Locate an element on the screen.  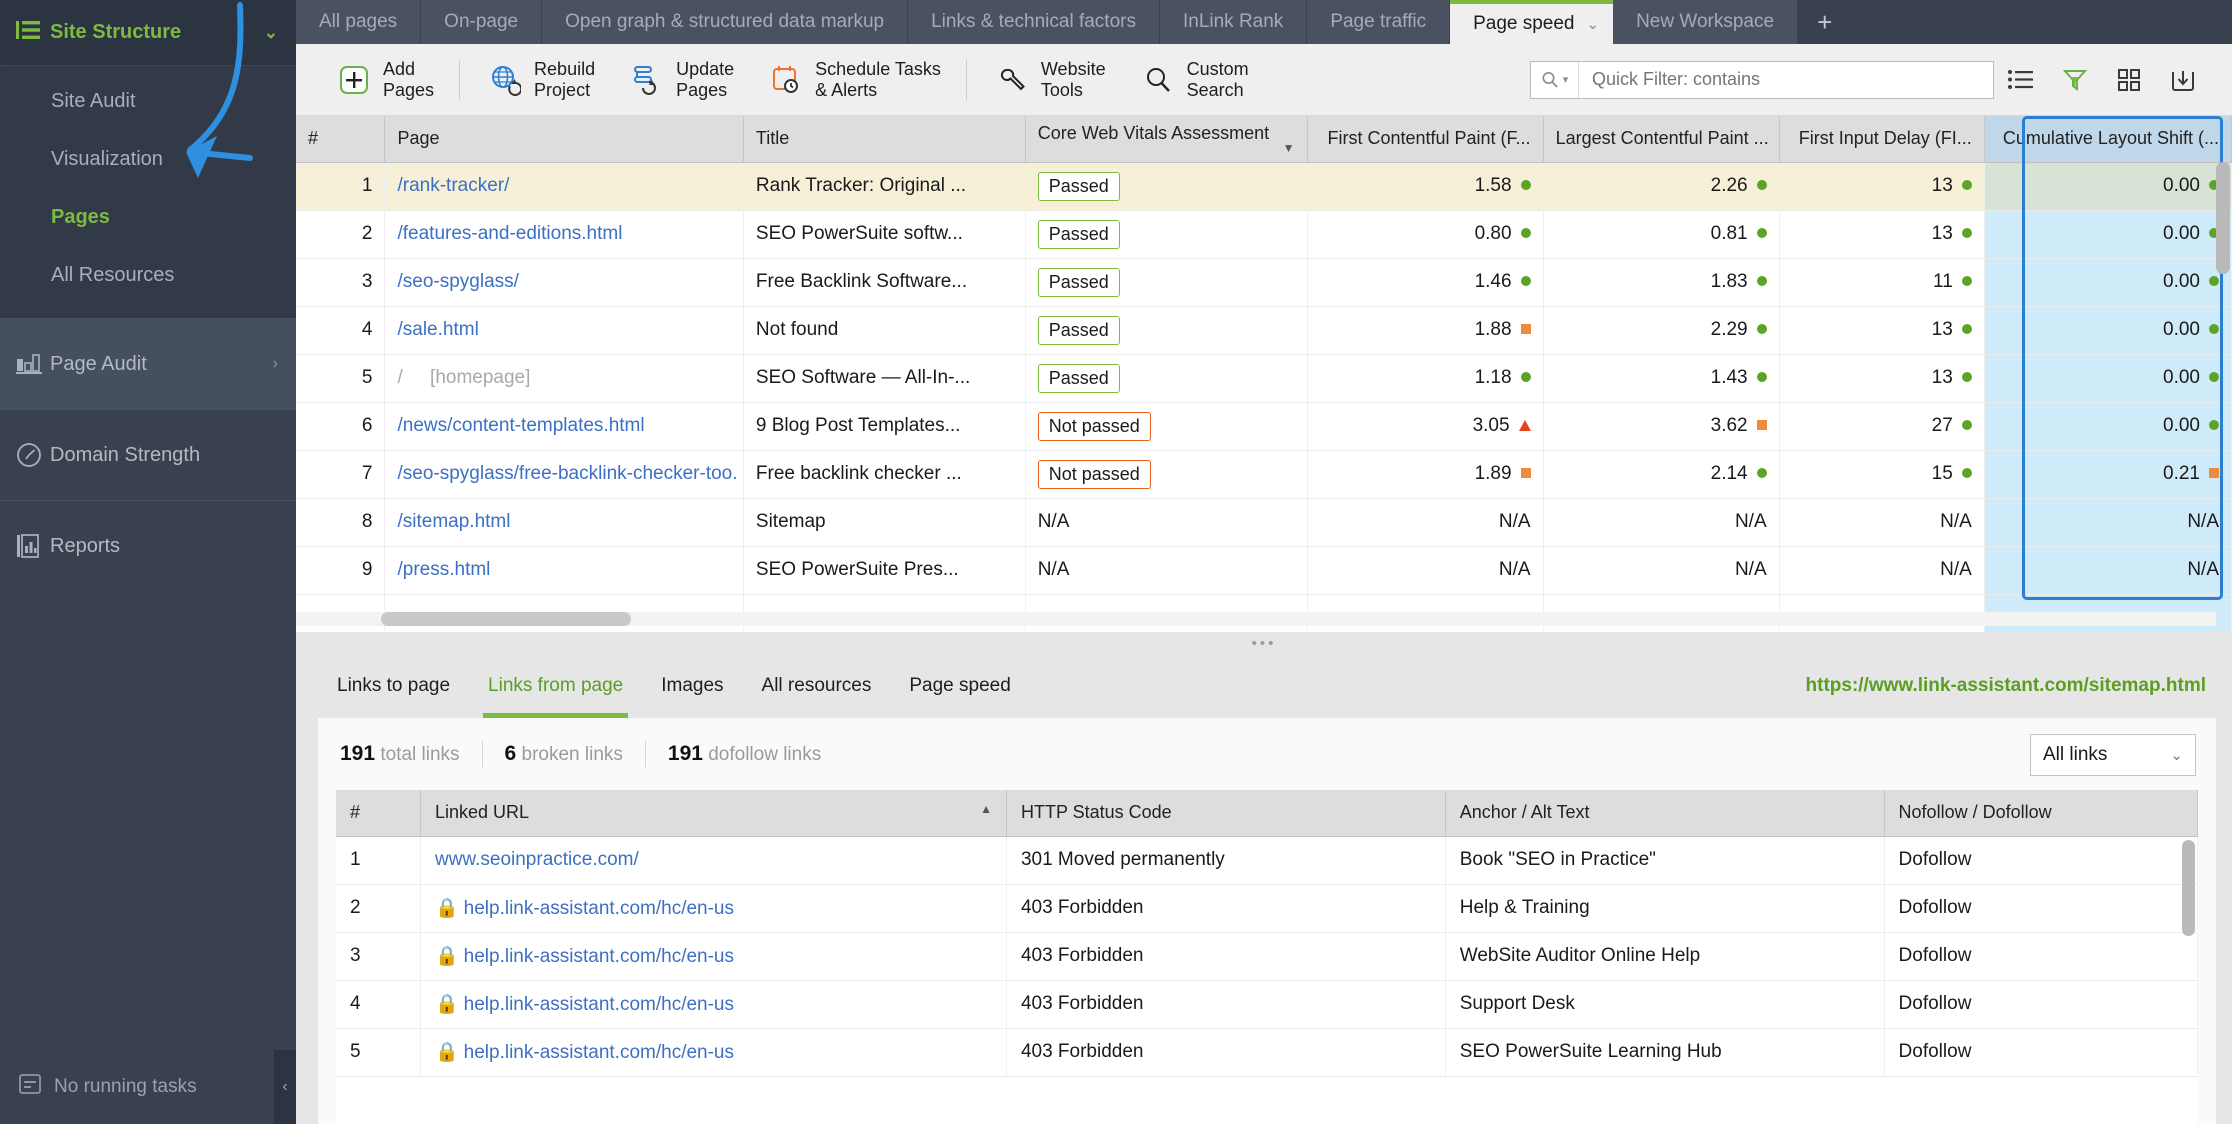
tab-links-technical-factors: Links & technical factors is located at coordinates (1034, 22).